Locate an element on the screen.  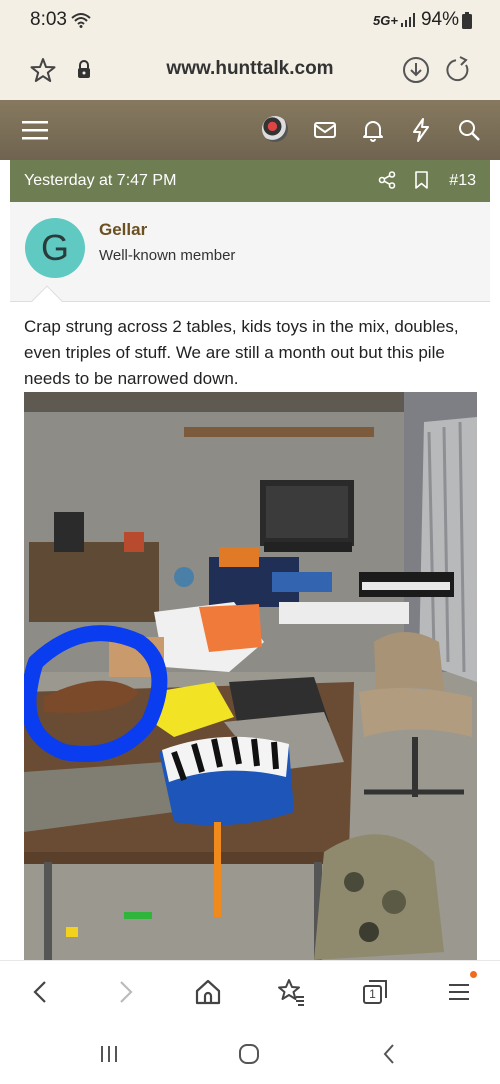
system-back-icon is located at coordinates (390, 1054).